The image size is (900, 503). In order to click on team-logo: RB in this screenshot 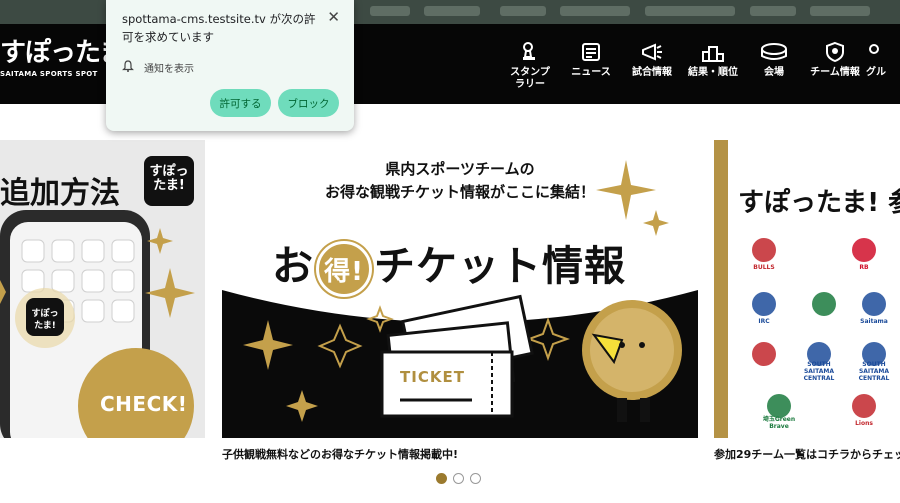, I will do `click(864, 253)`.